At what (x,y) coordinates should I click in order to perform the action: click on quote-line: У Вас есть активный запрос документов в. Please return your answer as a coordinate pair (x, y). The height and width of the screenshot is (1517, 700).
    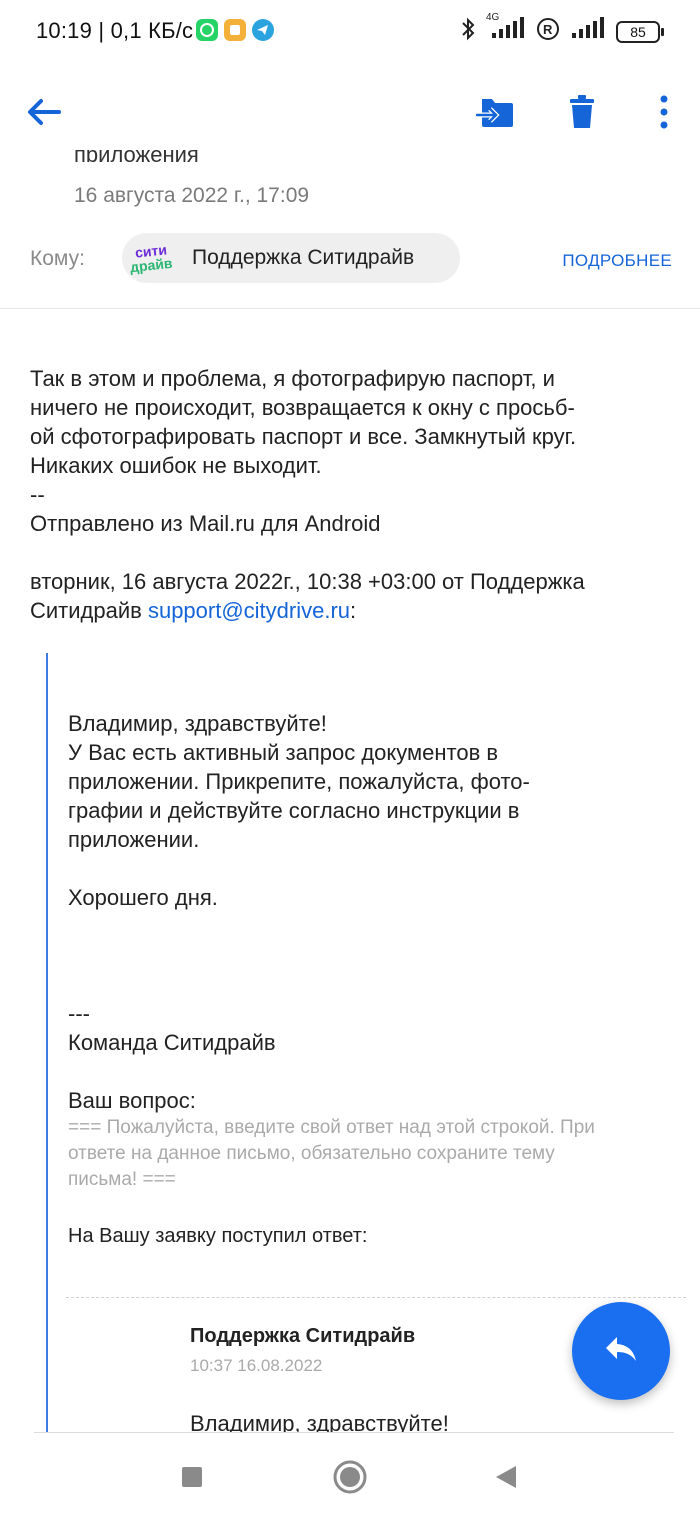
    Looking at the image, I should click on (283, 752).